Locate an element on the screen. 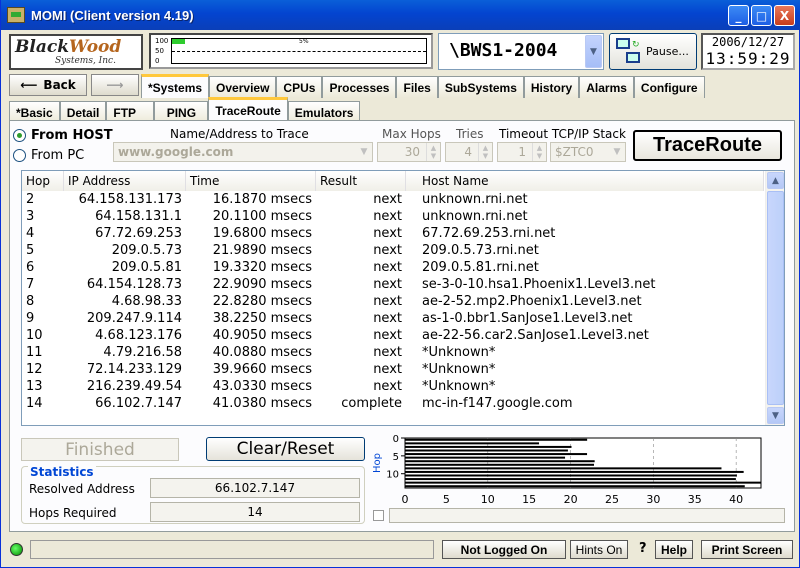 The width and height of the screenshot is (800, 568). timeout-stepper: 1 ▲ ▼ is located at coordinates (522, 152).